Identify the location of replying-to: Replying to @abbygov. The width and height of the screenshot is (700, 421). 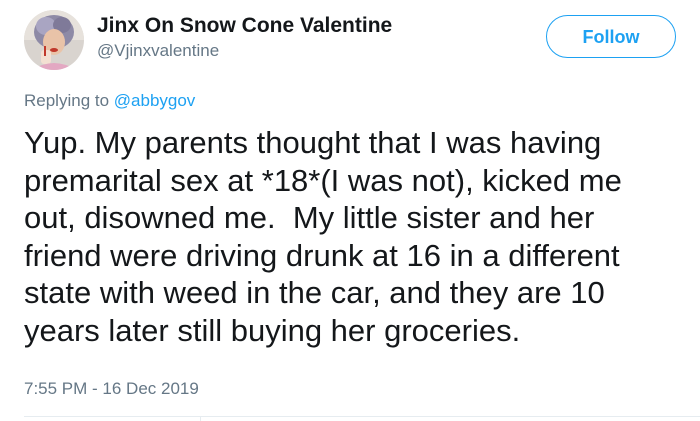
(109, 101).